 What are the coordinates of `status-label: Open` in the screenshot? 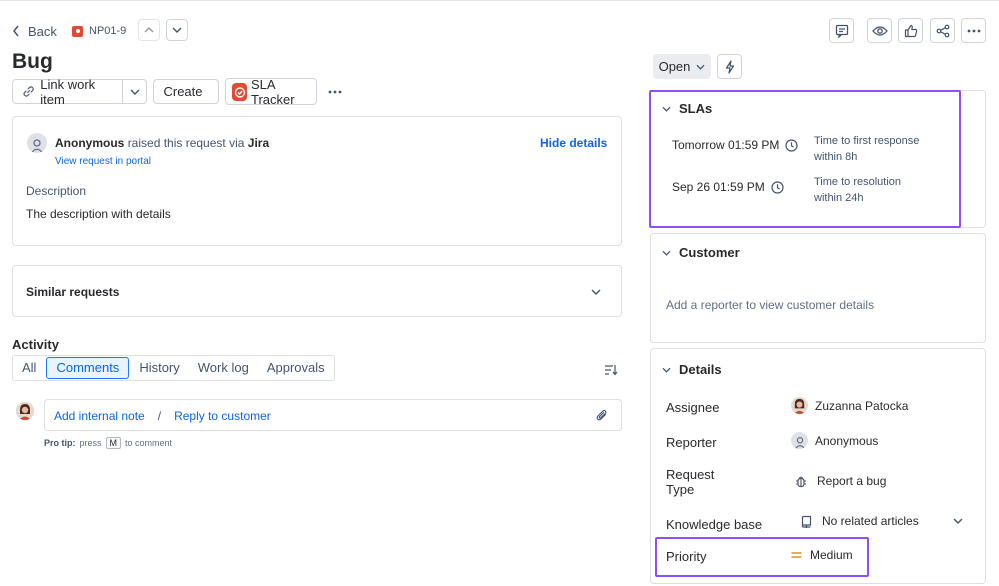 It's located at (674, 66).